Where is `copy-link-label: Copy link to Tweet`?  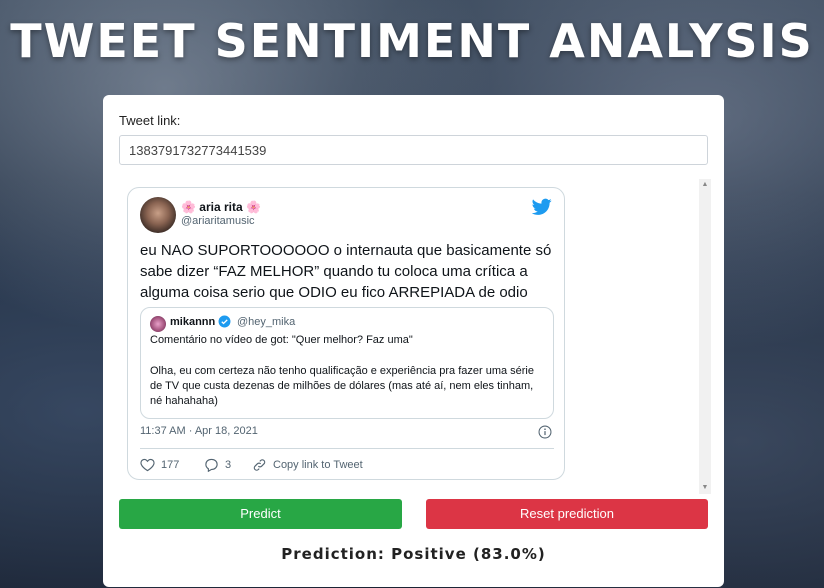 copy-link-label: Copy link to Tweet is located at coordinates (318, 465).